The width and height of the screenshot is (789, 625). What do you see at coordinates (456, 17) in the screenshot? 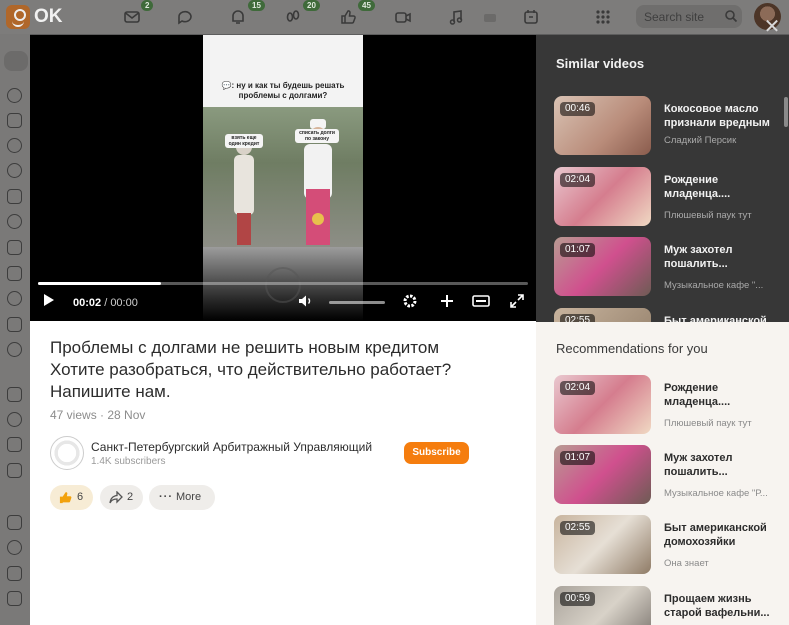
I see `music-icon` at bounding box center [456, 17].